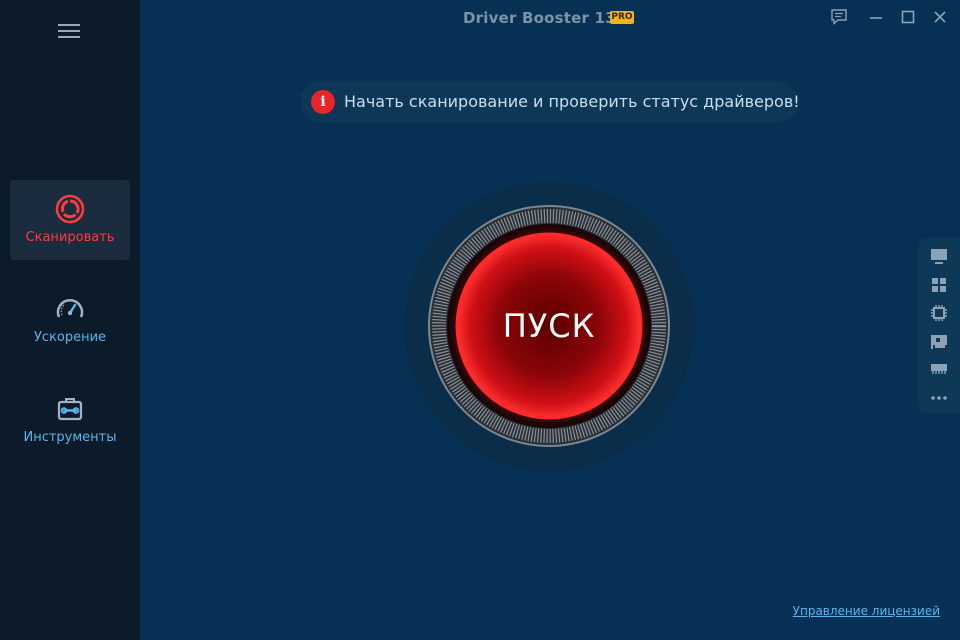  I want to click on network-card-icon, so click(939, 341).